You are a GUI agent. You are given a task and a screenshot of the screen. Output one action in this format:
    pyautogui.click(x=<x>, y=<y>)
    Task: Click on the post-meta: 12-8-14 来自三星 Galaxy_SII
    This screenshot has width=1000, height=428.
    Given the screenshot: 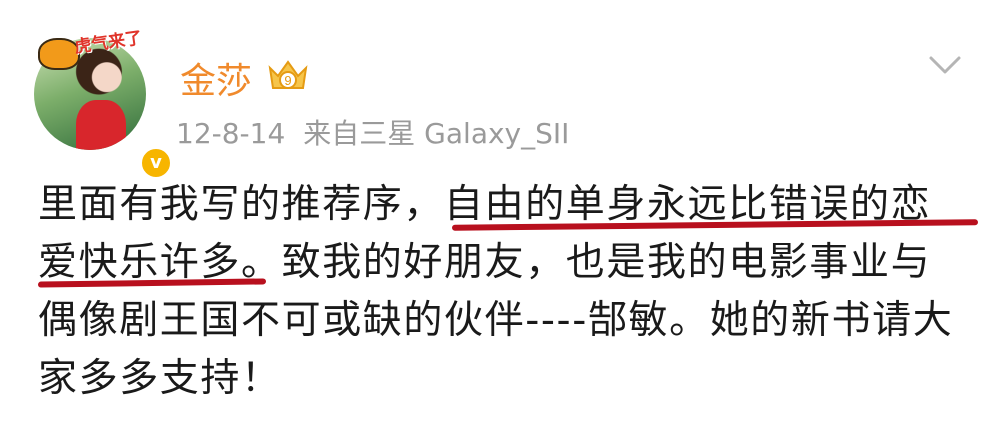 What is the action you would take?
    pyautogui.click(x=372, y=132)
    